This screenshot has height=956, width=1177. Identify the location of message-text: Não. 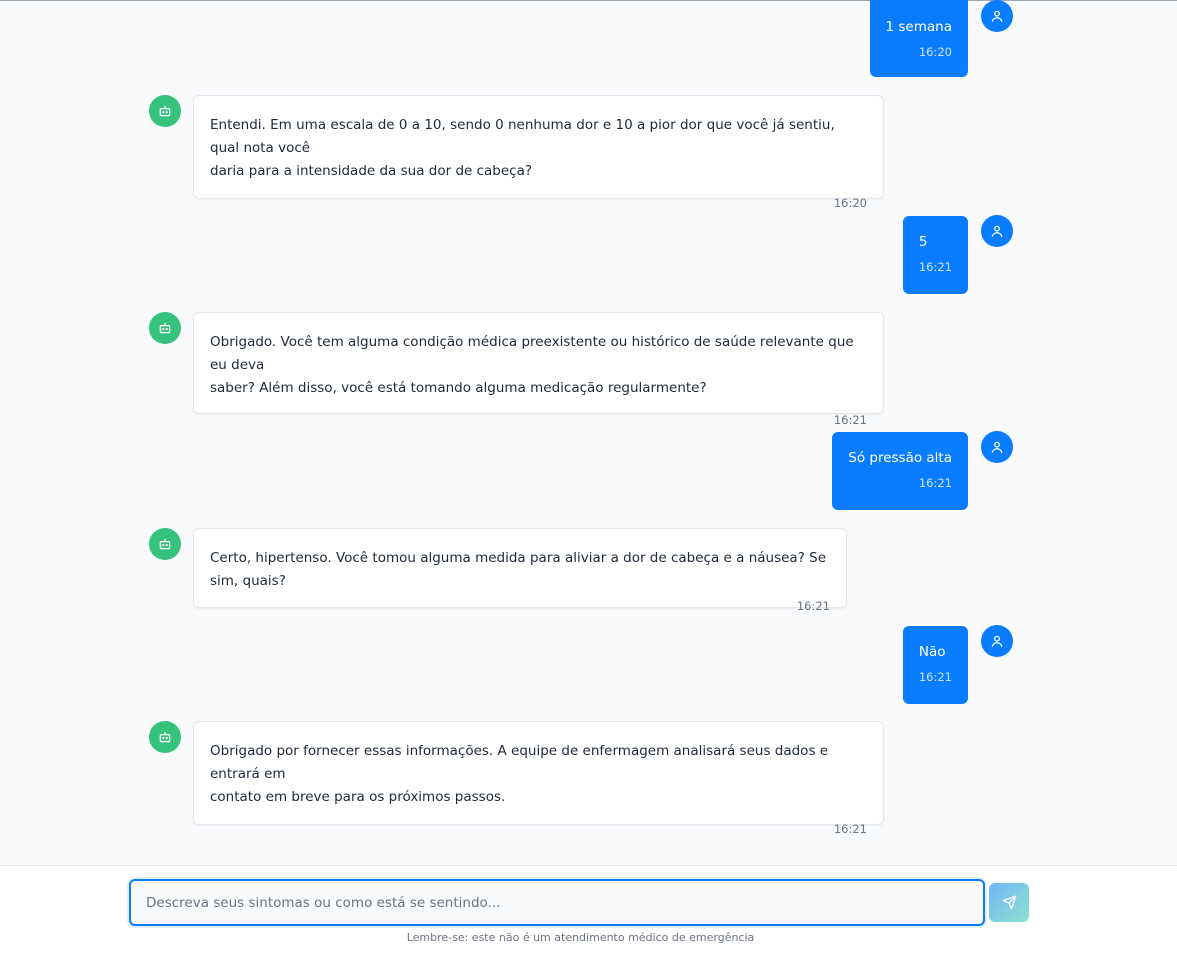
(932, 652).